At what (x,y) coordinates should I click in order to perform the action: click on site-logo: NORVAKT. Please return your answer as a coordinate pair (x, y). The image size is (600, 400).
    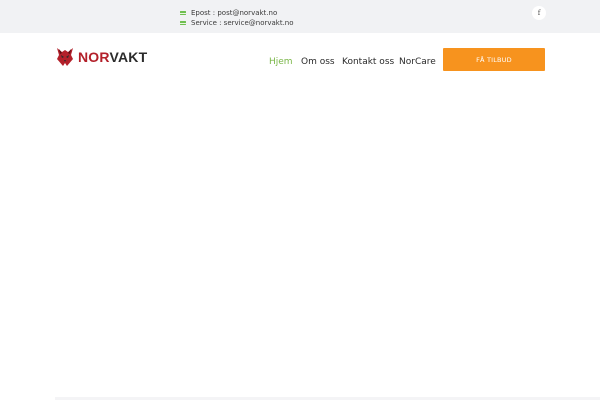
    Looking at the image, I should click on (101, 57).